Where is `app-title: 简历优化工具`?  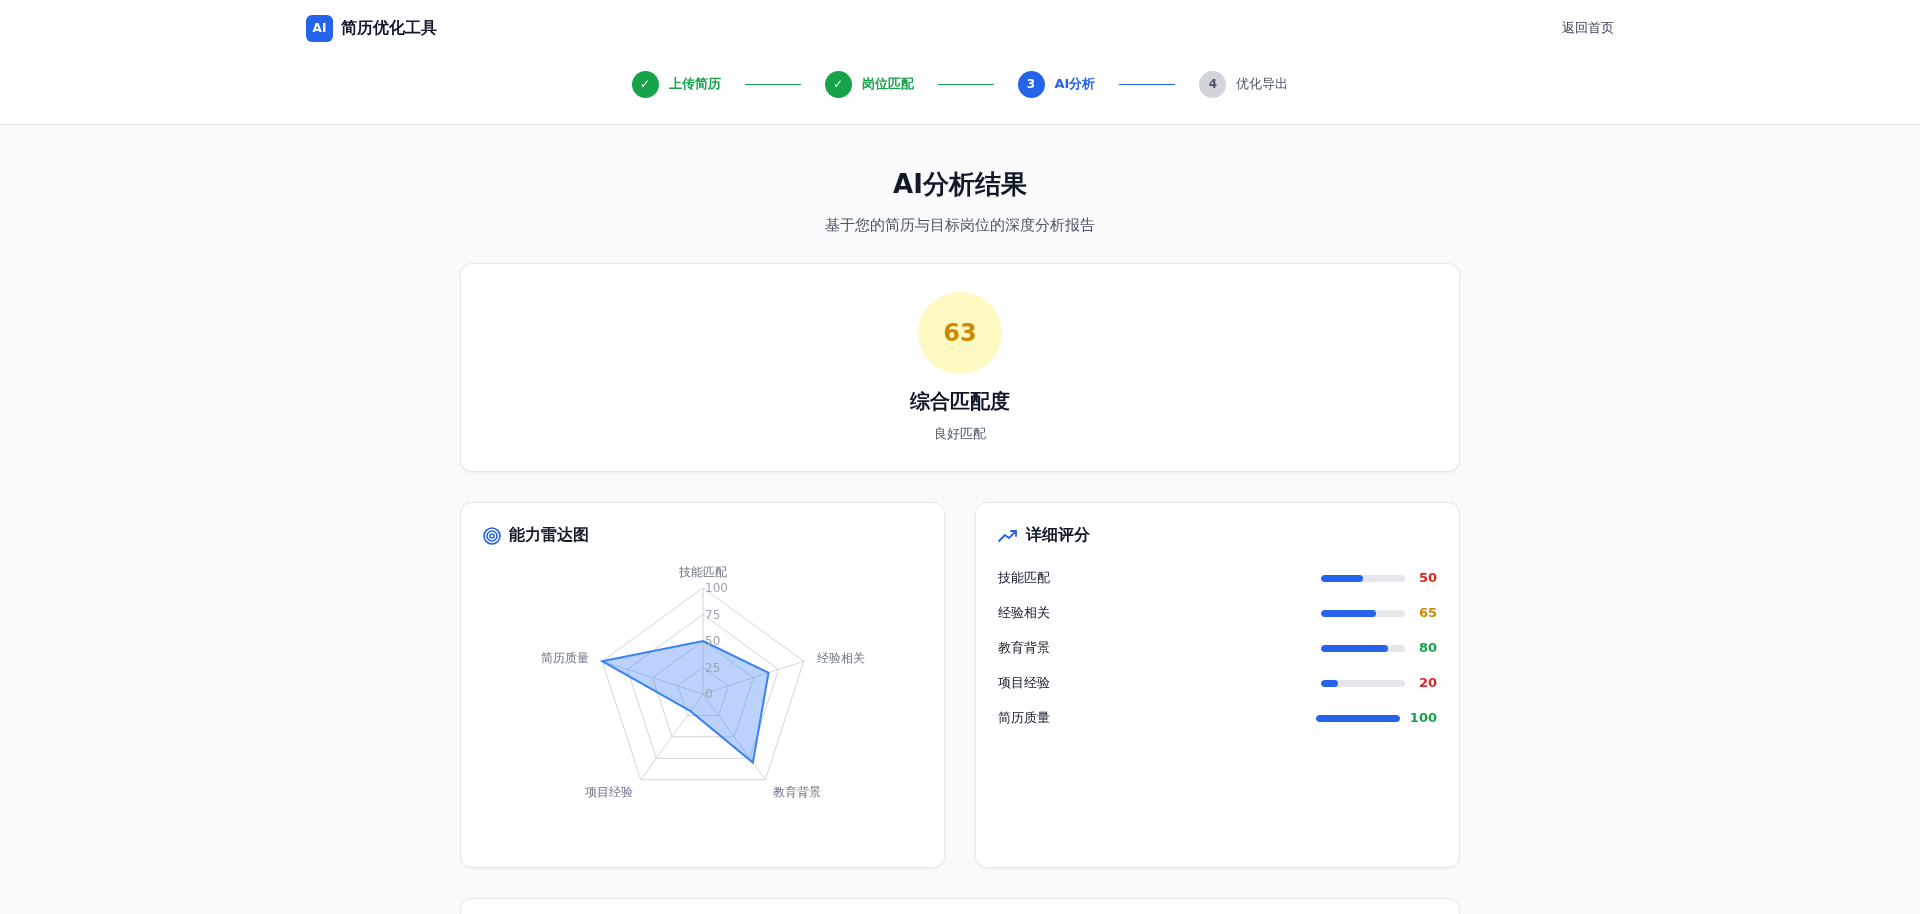
app-title: 简历优化工具 is located at coordinates (389, 28).